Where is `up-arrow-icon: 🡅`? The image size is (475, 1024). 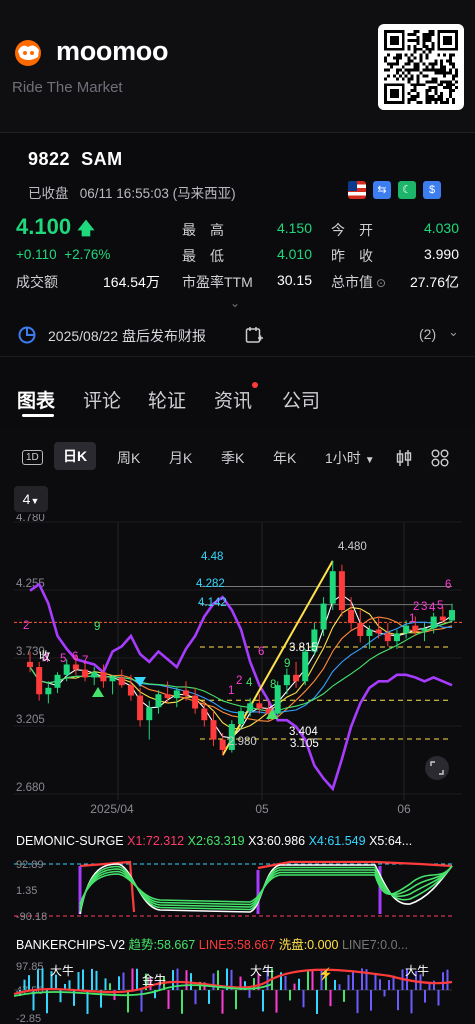
up-arrow-icon: 🡅 is located at coordinates (86, 228).